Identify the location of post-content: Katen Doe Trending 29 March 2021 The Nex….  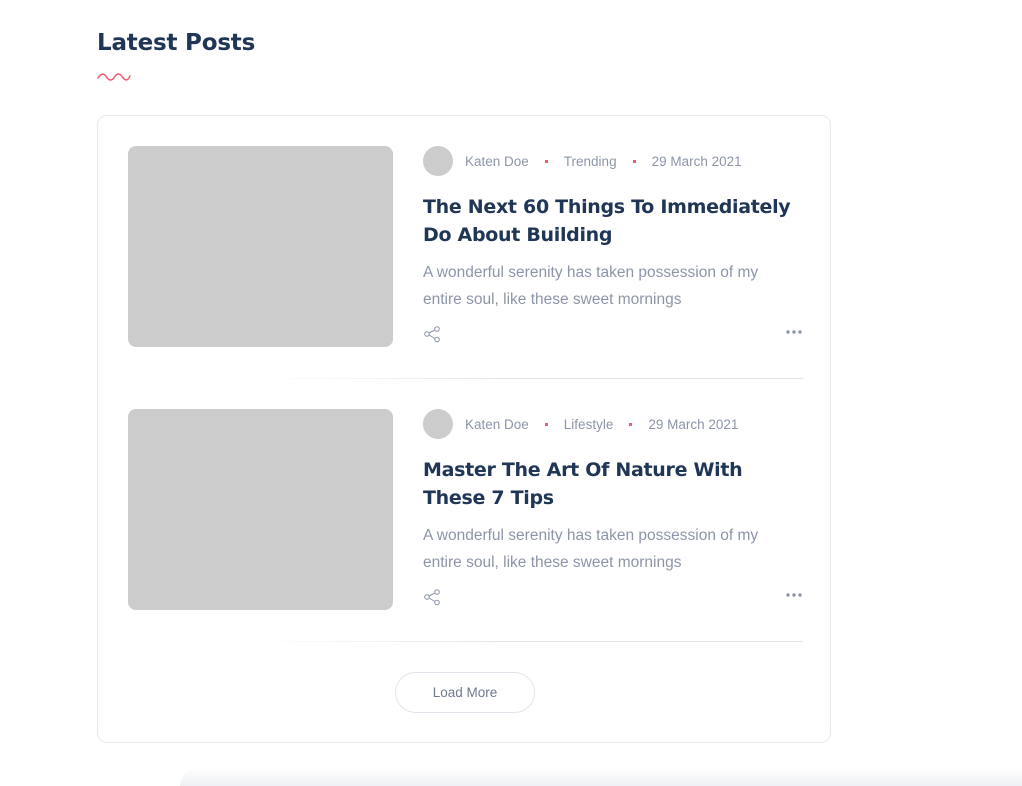
(613, 246).